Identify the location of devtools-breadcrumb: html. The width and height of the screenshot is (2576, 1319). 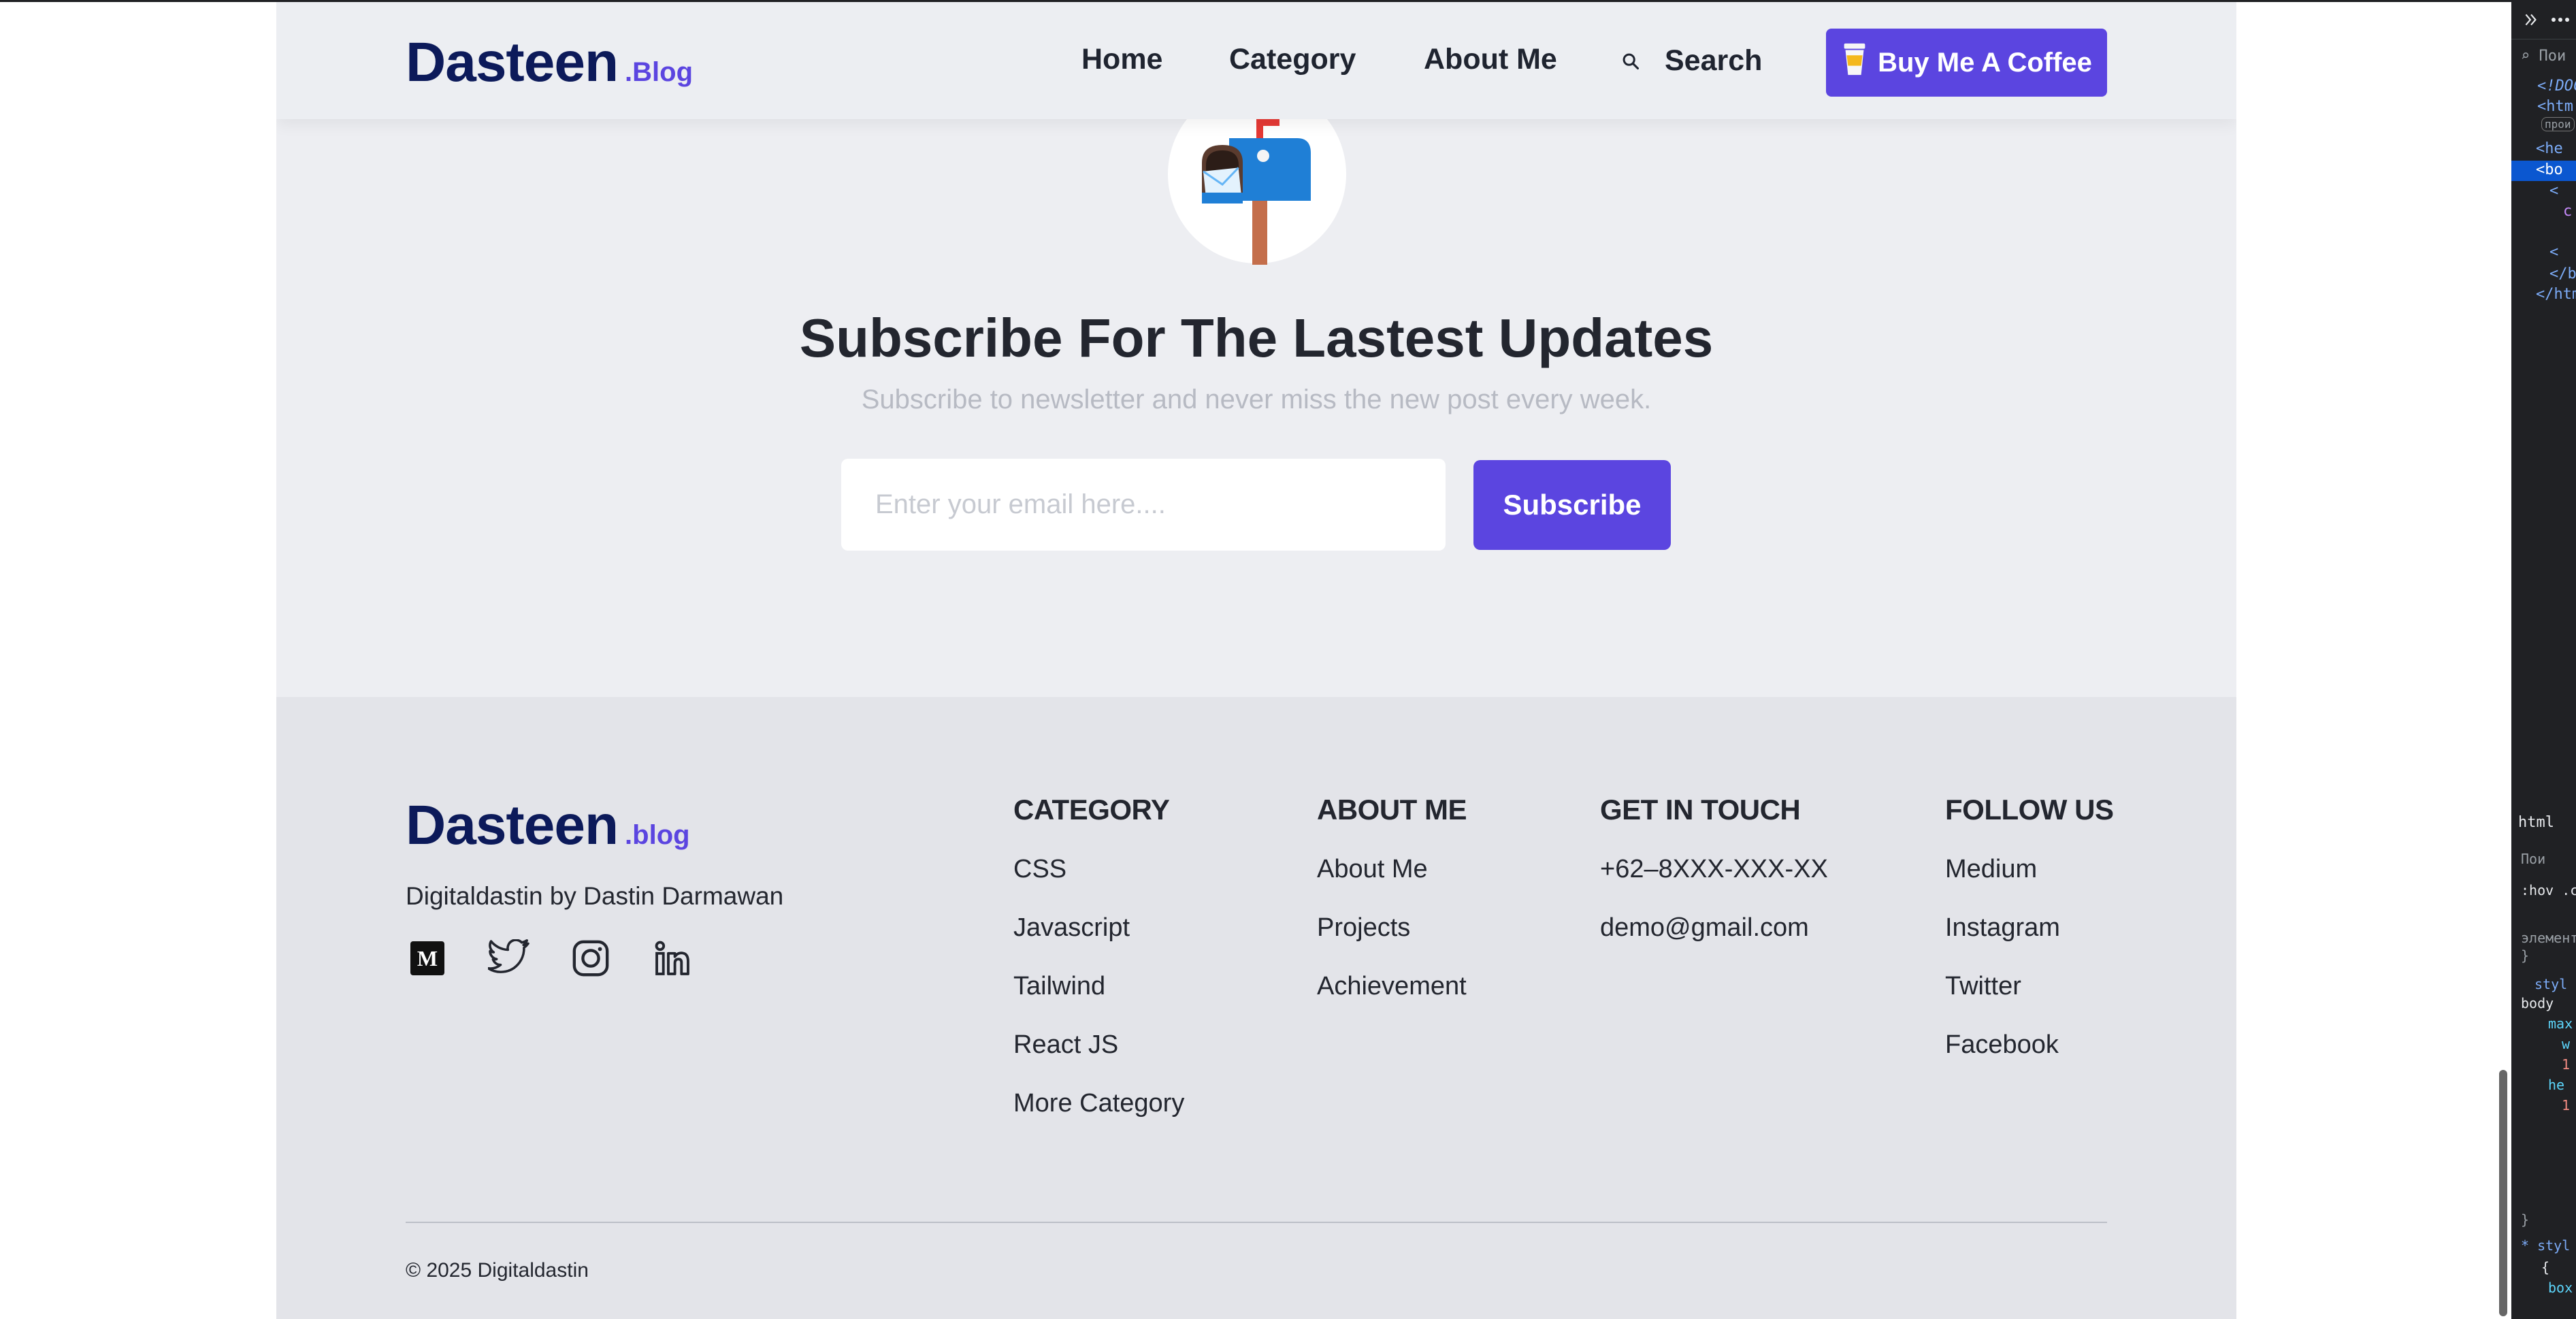
(2536, 822).